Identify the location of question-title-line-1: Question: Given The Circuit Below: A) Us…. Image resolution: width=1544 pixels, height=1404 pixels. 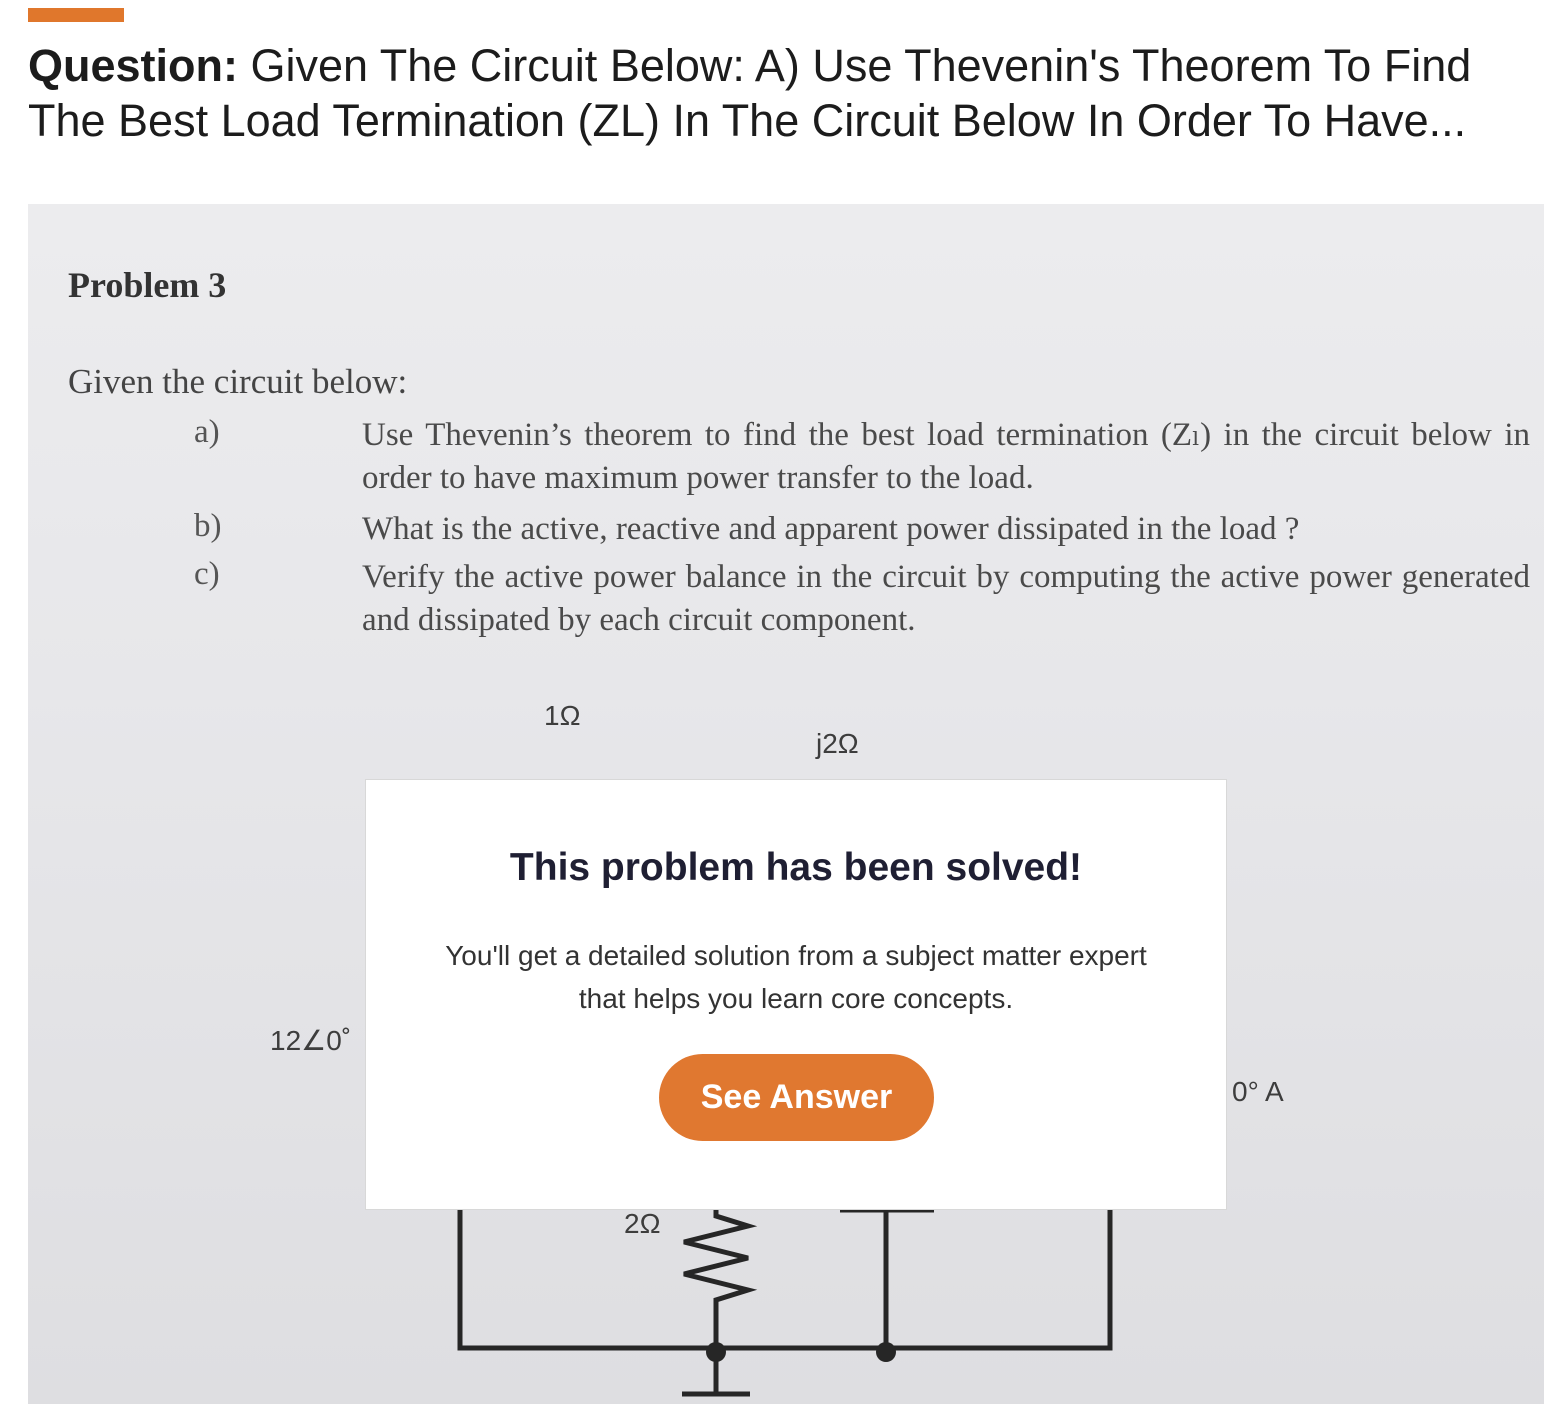
(778, 65).